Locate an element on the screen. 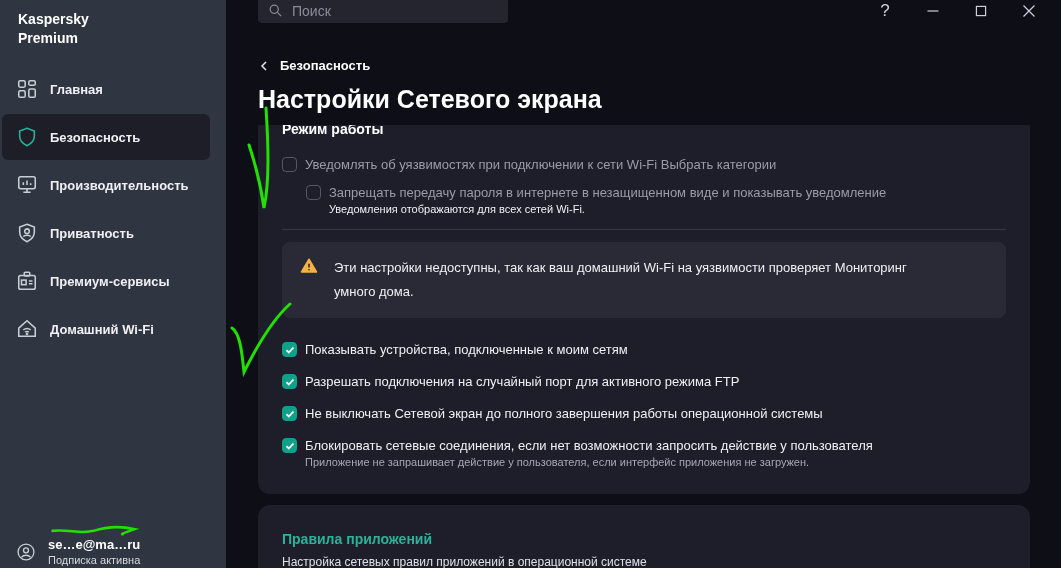 Image resolution: width=1061 pixels, height=568 pixels. sidebar-item: Безопасность is located at coordinates (106, 137).